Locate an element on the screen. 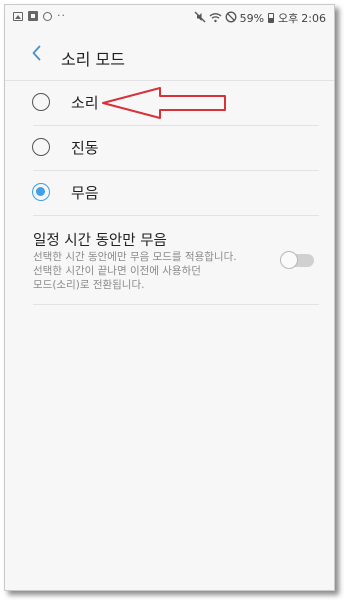 This screenshot has height=600, width=347. toggle-knob is located at coordinates (289, 260).